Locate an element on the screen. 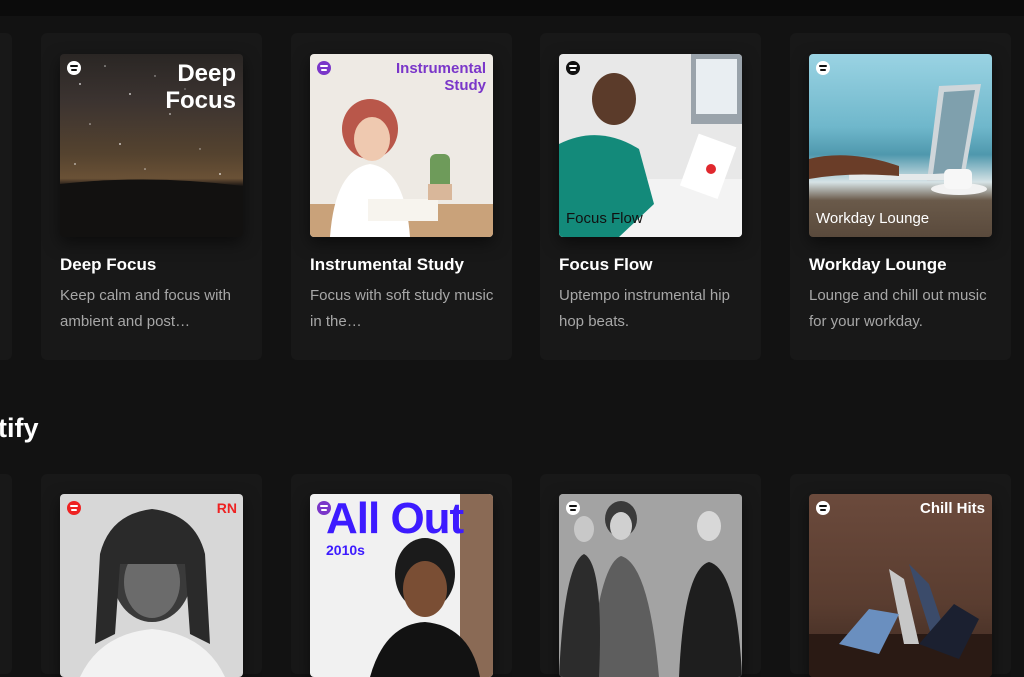 The image size is (1024, 677). cover-chill-hits: Chill Hits is located at coordinates (900, 585).